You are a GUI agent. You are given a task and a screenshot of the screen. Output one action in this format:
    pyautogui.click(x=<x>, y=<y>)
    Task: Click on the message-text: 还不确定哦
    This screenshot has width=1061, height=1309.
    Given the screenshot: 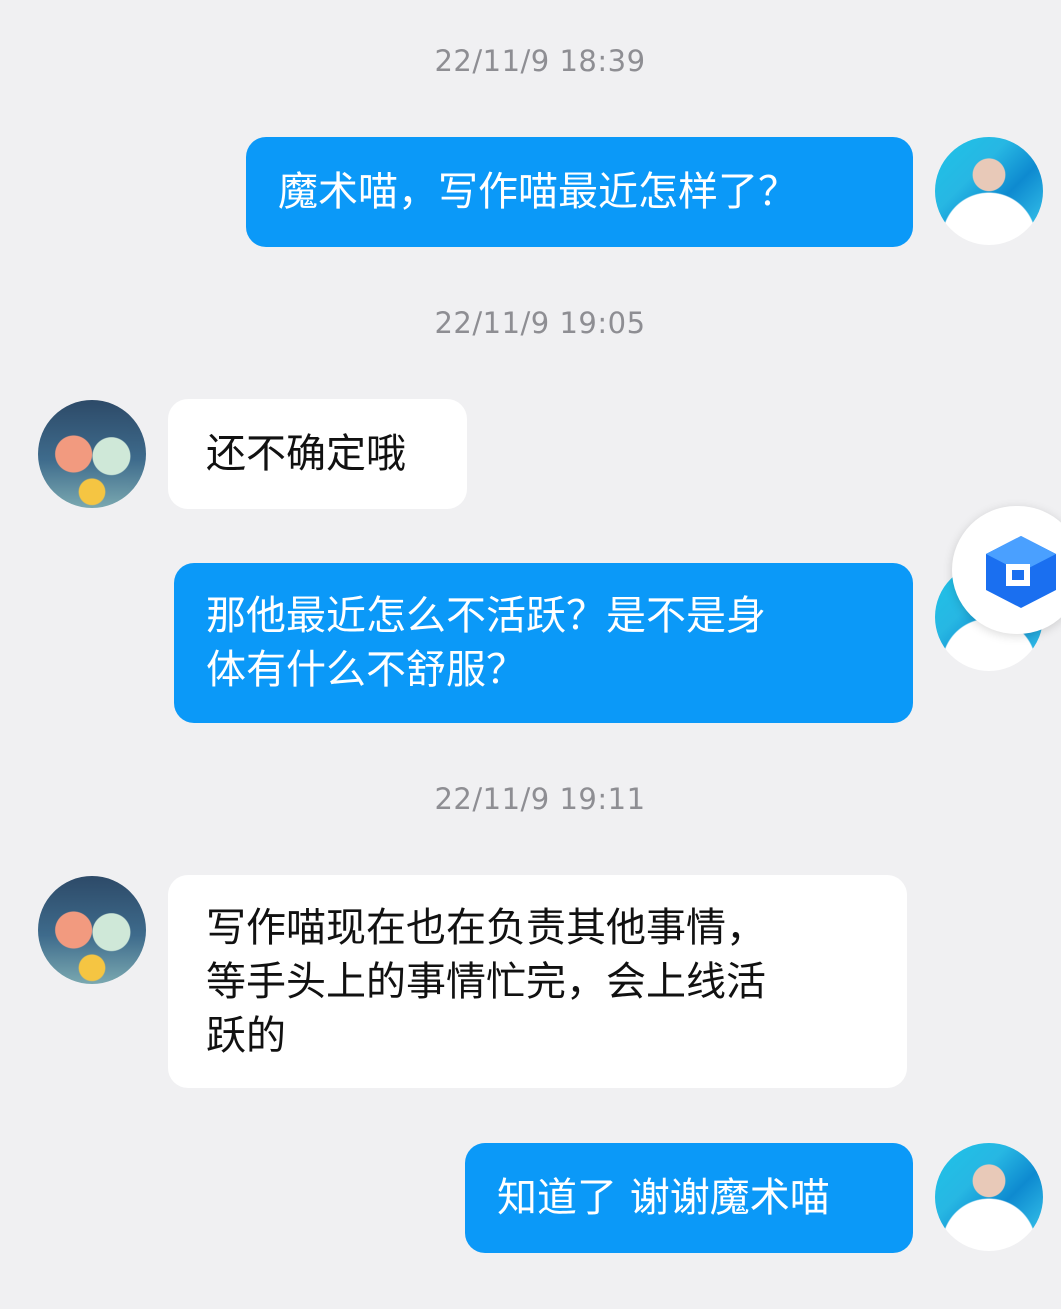 What is the action you would take?
    pyautogui.click(x=306, y=454)
    